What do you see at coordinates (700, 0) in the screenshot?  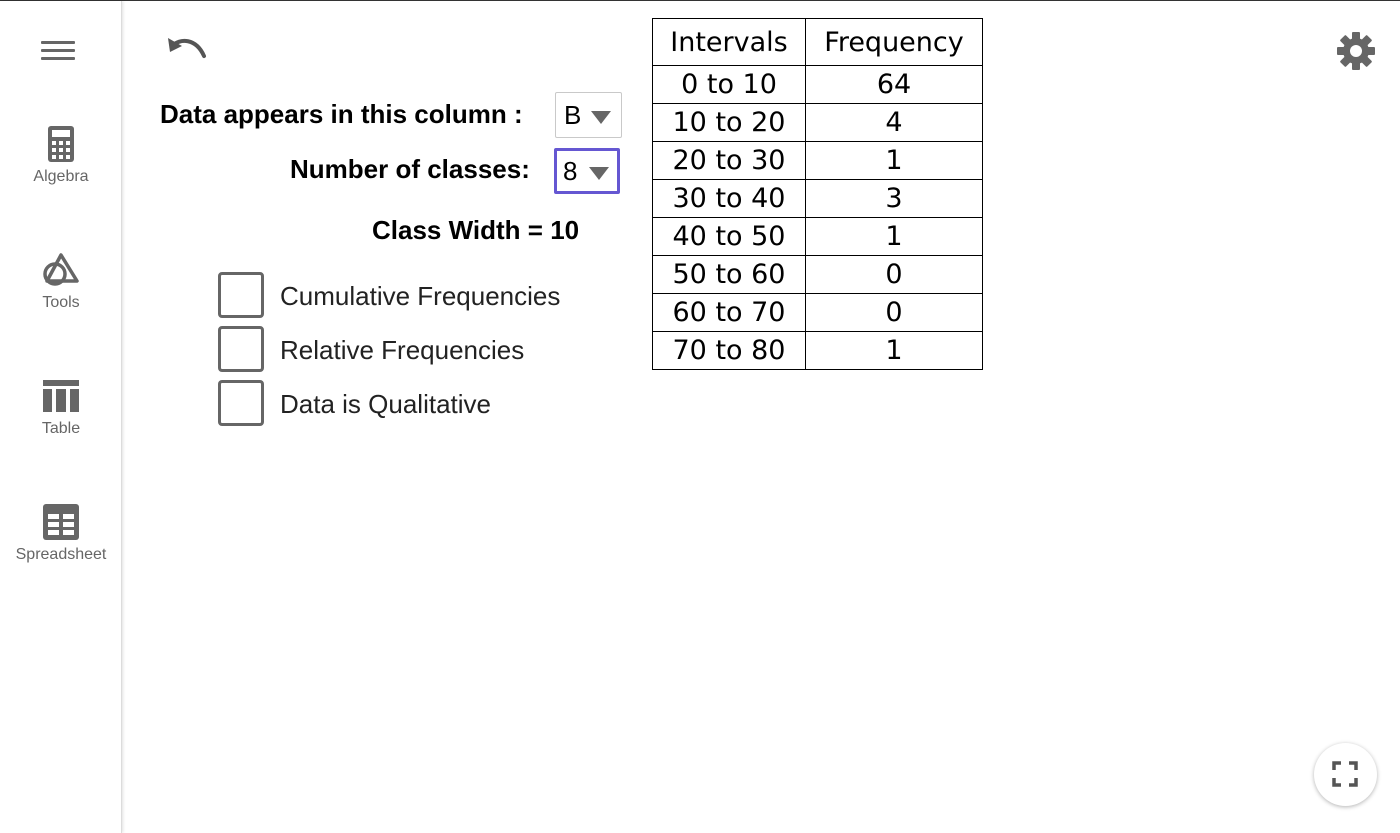 I see `window-top-border` at bounding box center [700, 0].